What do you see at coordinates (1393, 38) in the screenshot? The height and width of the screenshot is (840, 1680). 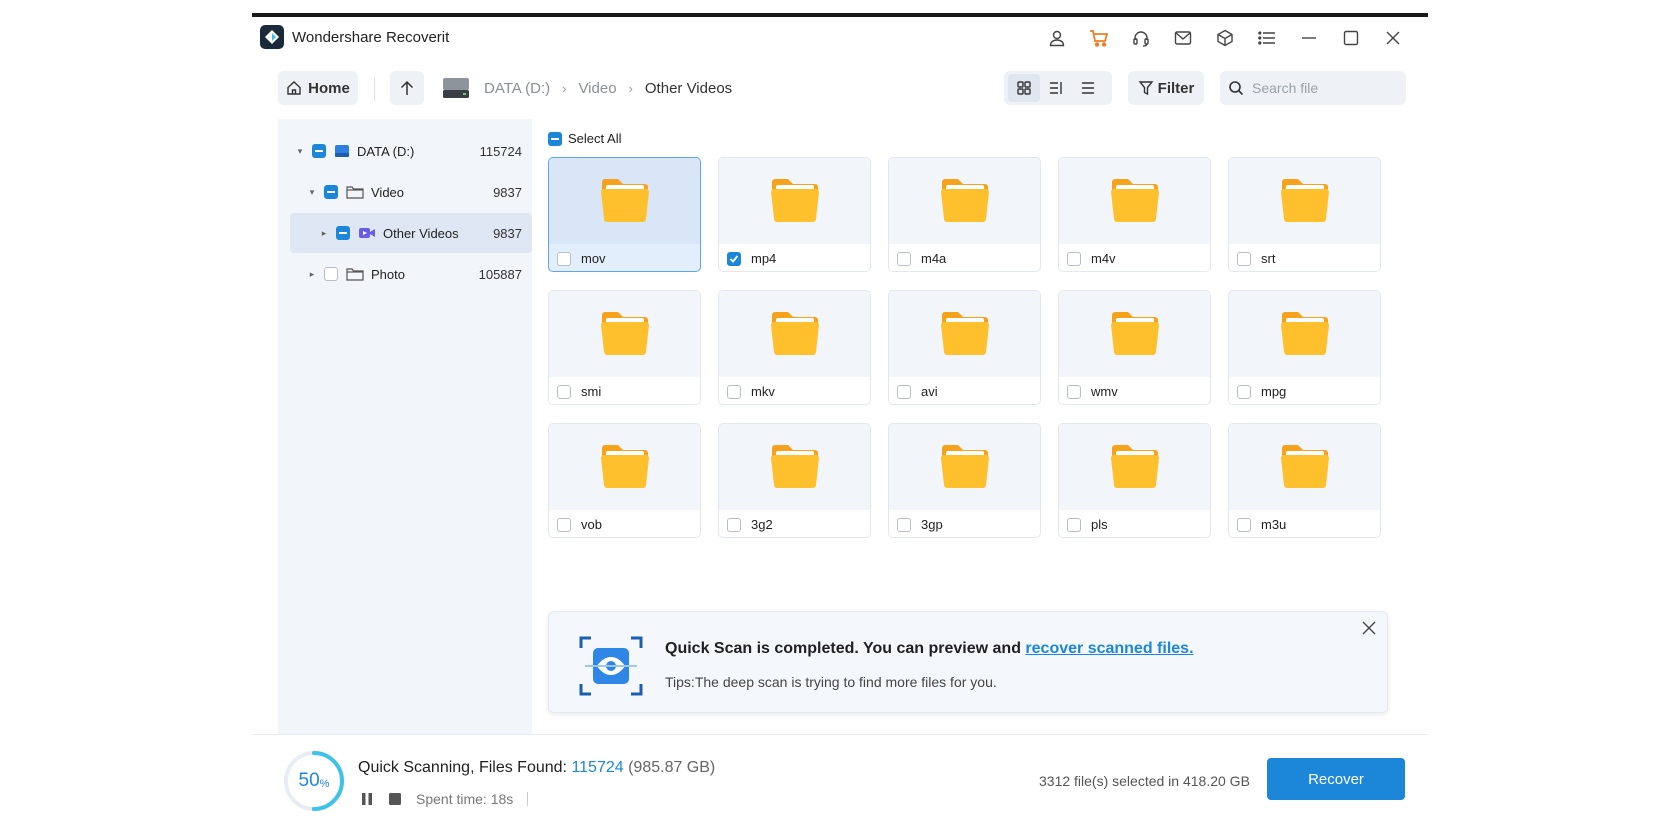 I see `close-icon` at bounding box center [1393, 38].